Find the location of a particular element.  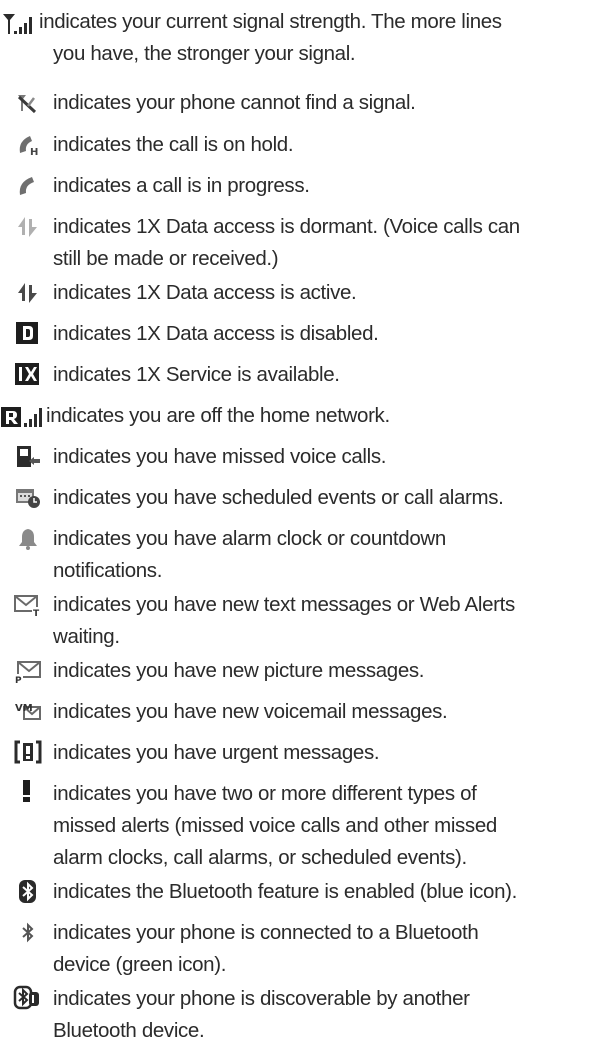

description-line: indicates you have missed voice calls. is located at coordinates (220, 456).